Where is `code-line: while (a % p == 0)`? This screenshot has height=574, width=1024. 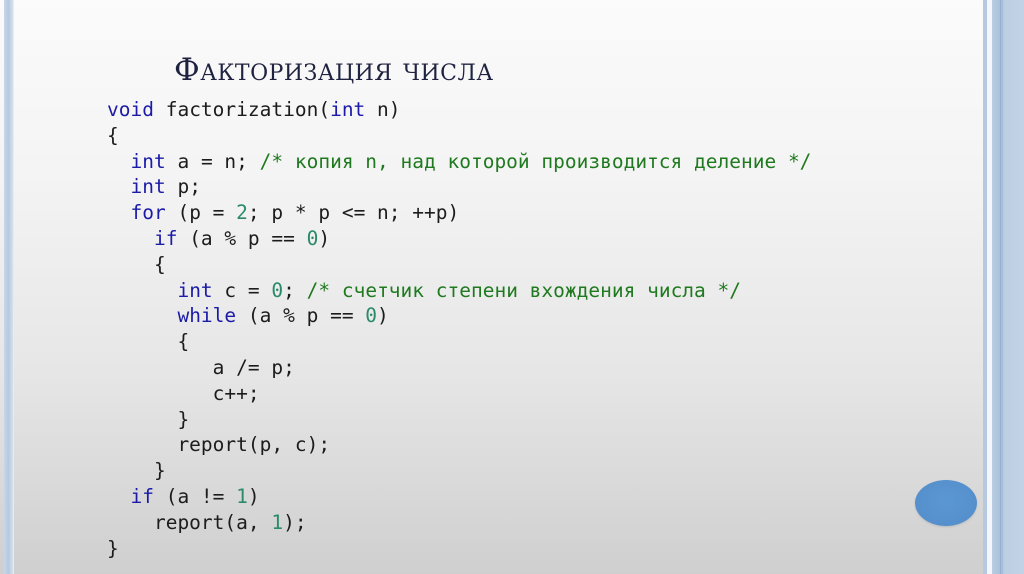
code-line: while (a % p == 0) is located at coordinates (459, 316).